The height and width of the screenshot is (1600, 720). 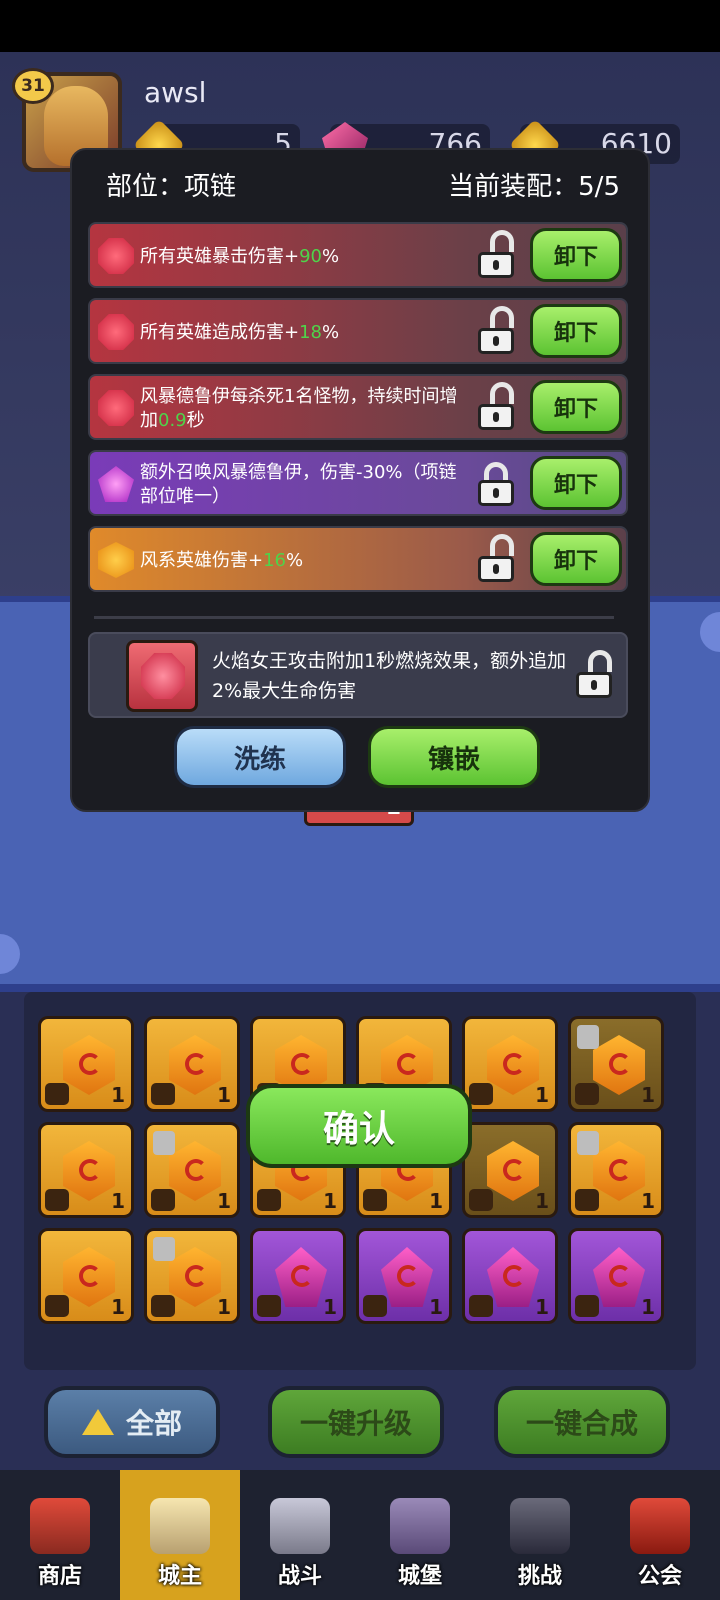 I want to click on status-bar, so click(x=360, y=26).